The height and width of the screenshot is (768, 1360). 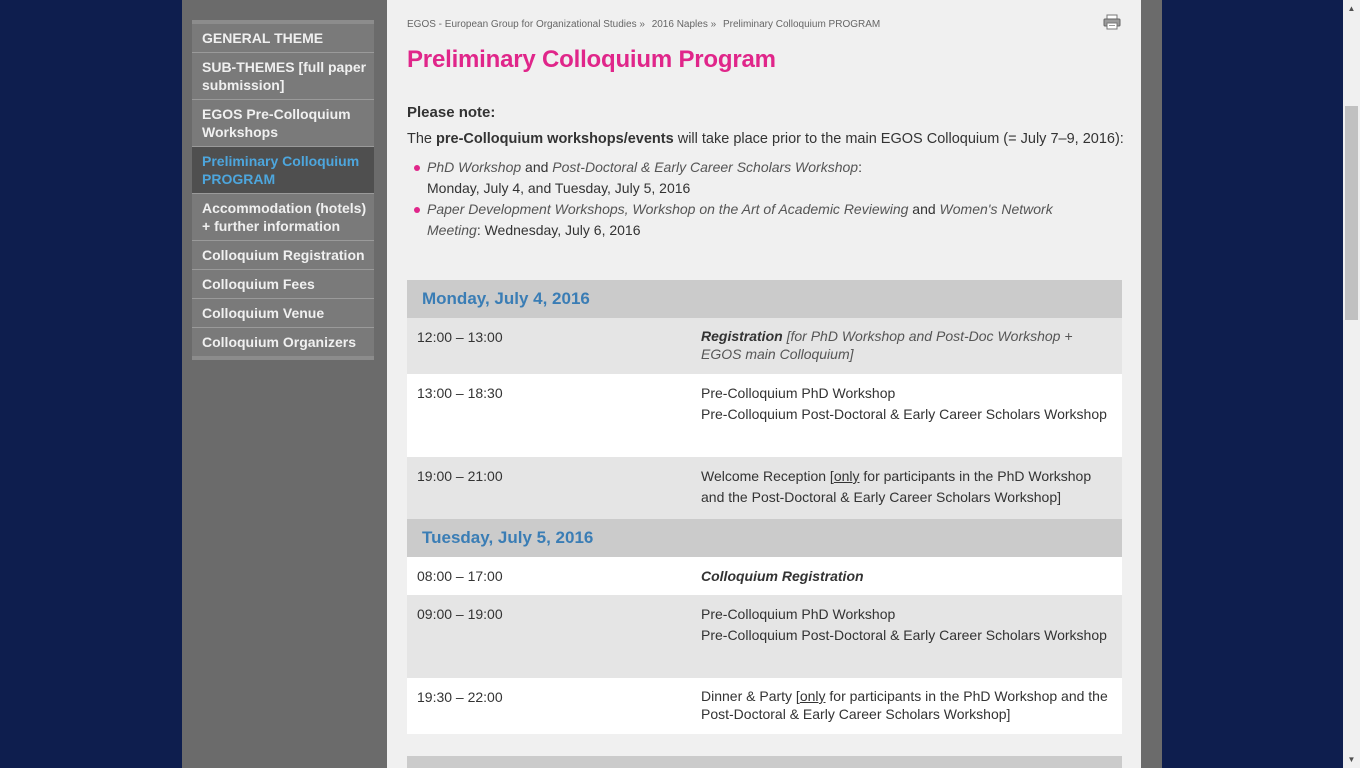 I want to click on row-time: 19:30 – 22:00, so click(x=460, y=697).